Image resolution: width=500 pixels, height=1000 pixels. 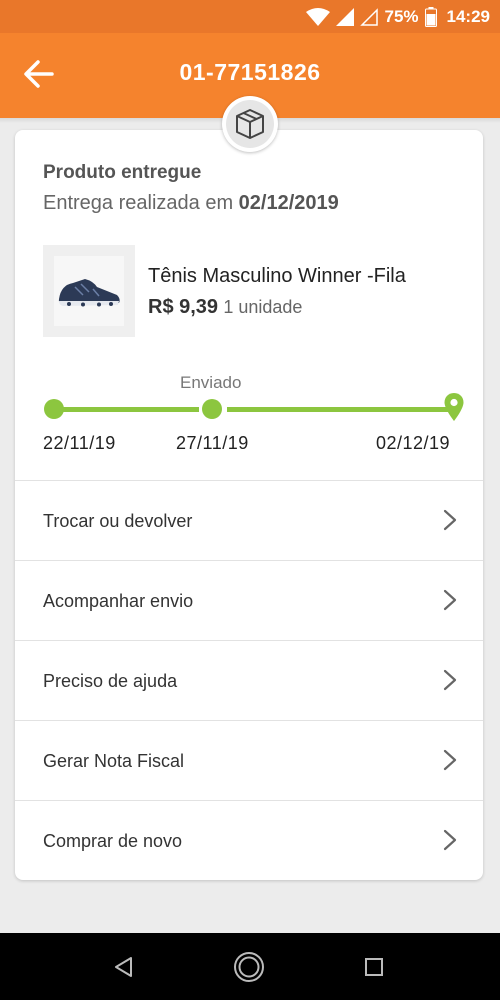 I want to click on square-recents-icon, so click(x=374, y=967).